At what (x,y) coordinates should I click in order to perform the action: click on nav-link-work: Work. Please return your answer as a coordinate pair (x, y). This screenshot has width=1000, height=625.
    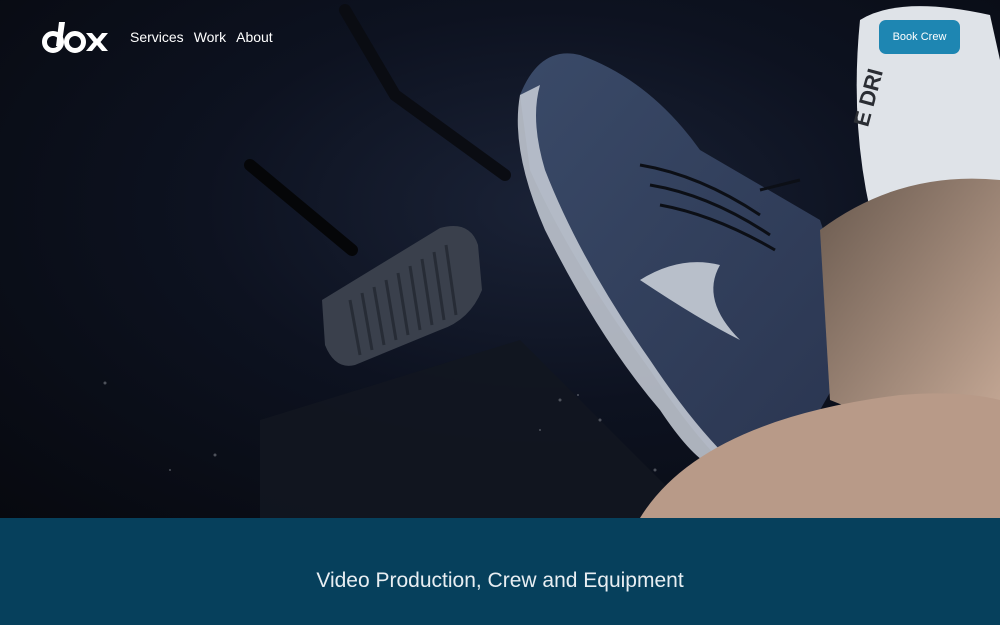
    Looking at the image, I should click on (210, 37).